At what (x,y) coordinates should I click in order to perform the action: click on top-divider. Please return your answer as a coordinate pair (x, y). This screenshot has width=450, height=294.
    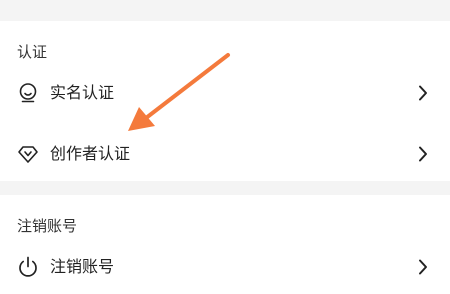
    Looking at the image, I should click on (225, 5).